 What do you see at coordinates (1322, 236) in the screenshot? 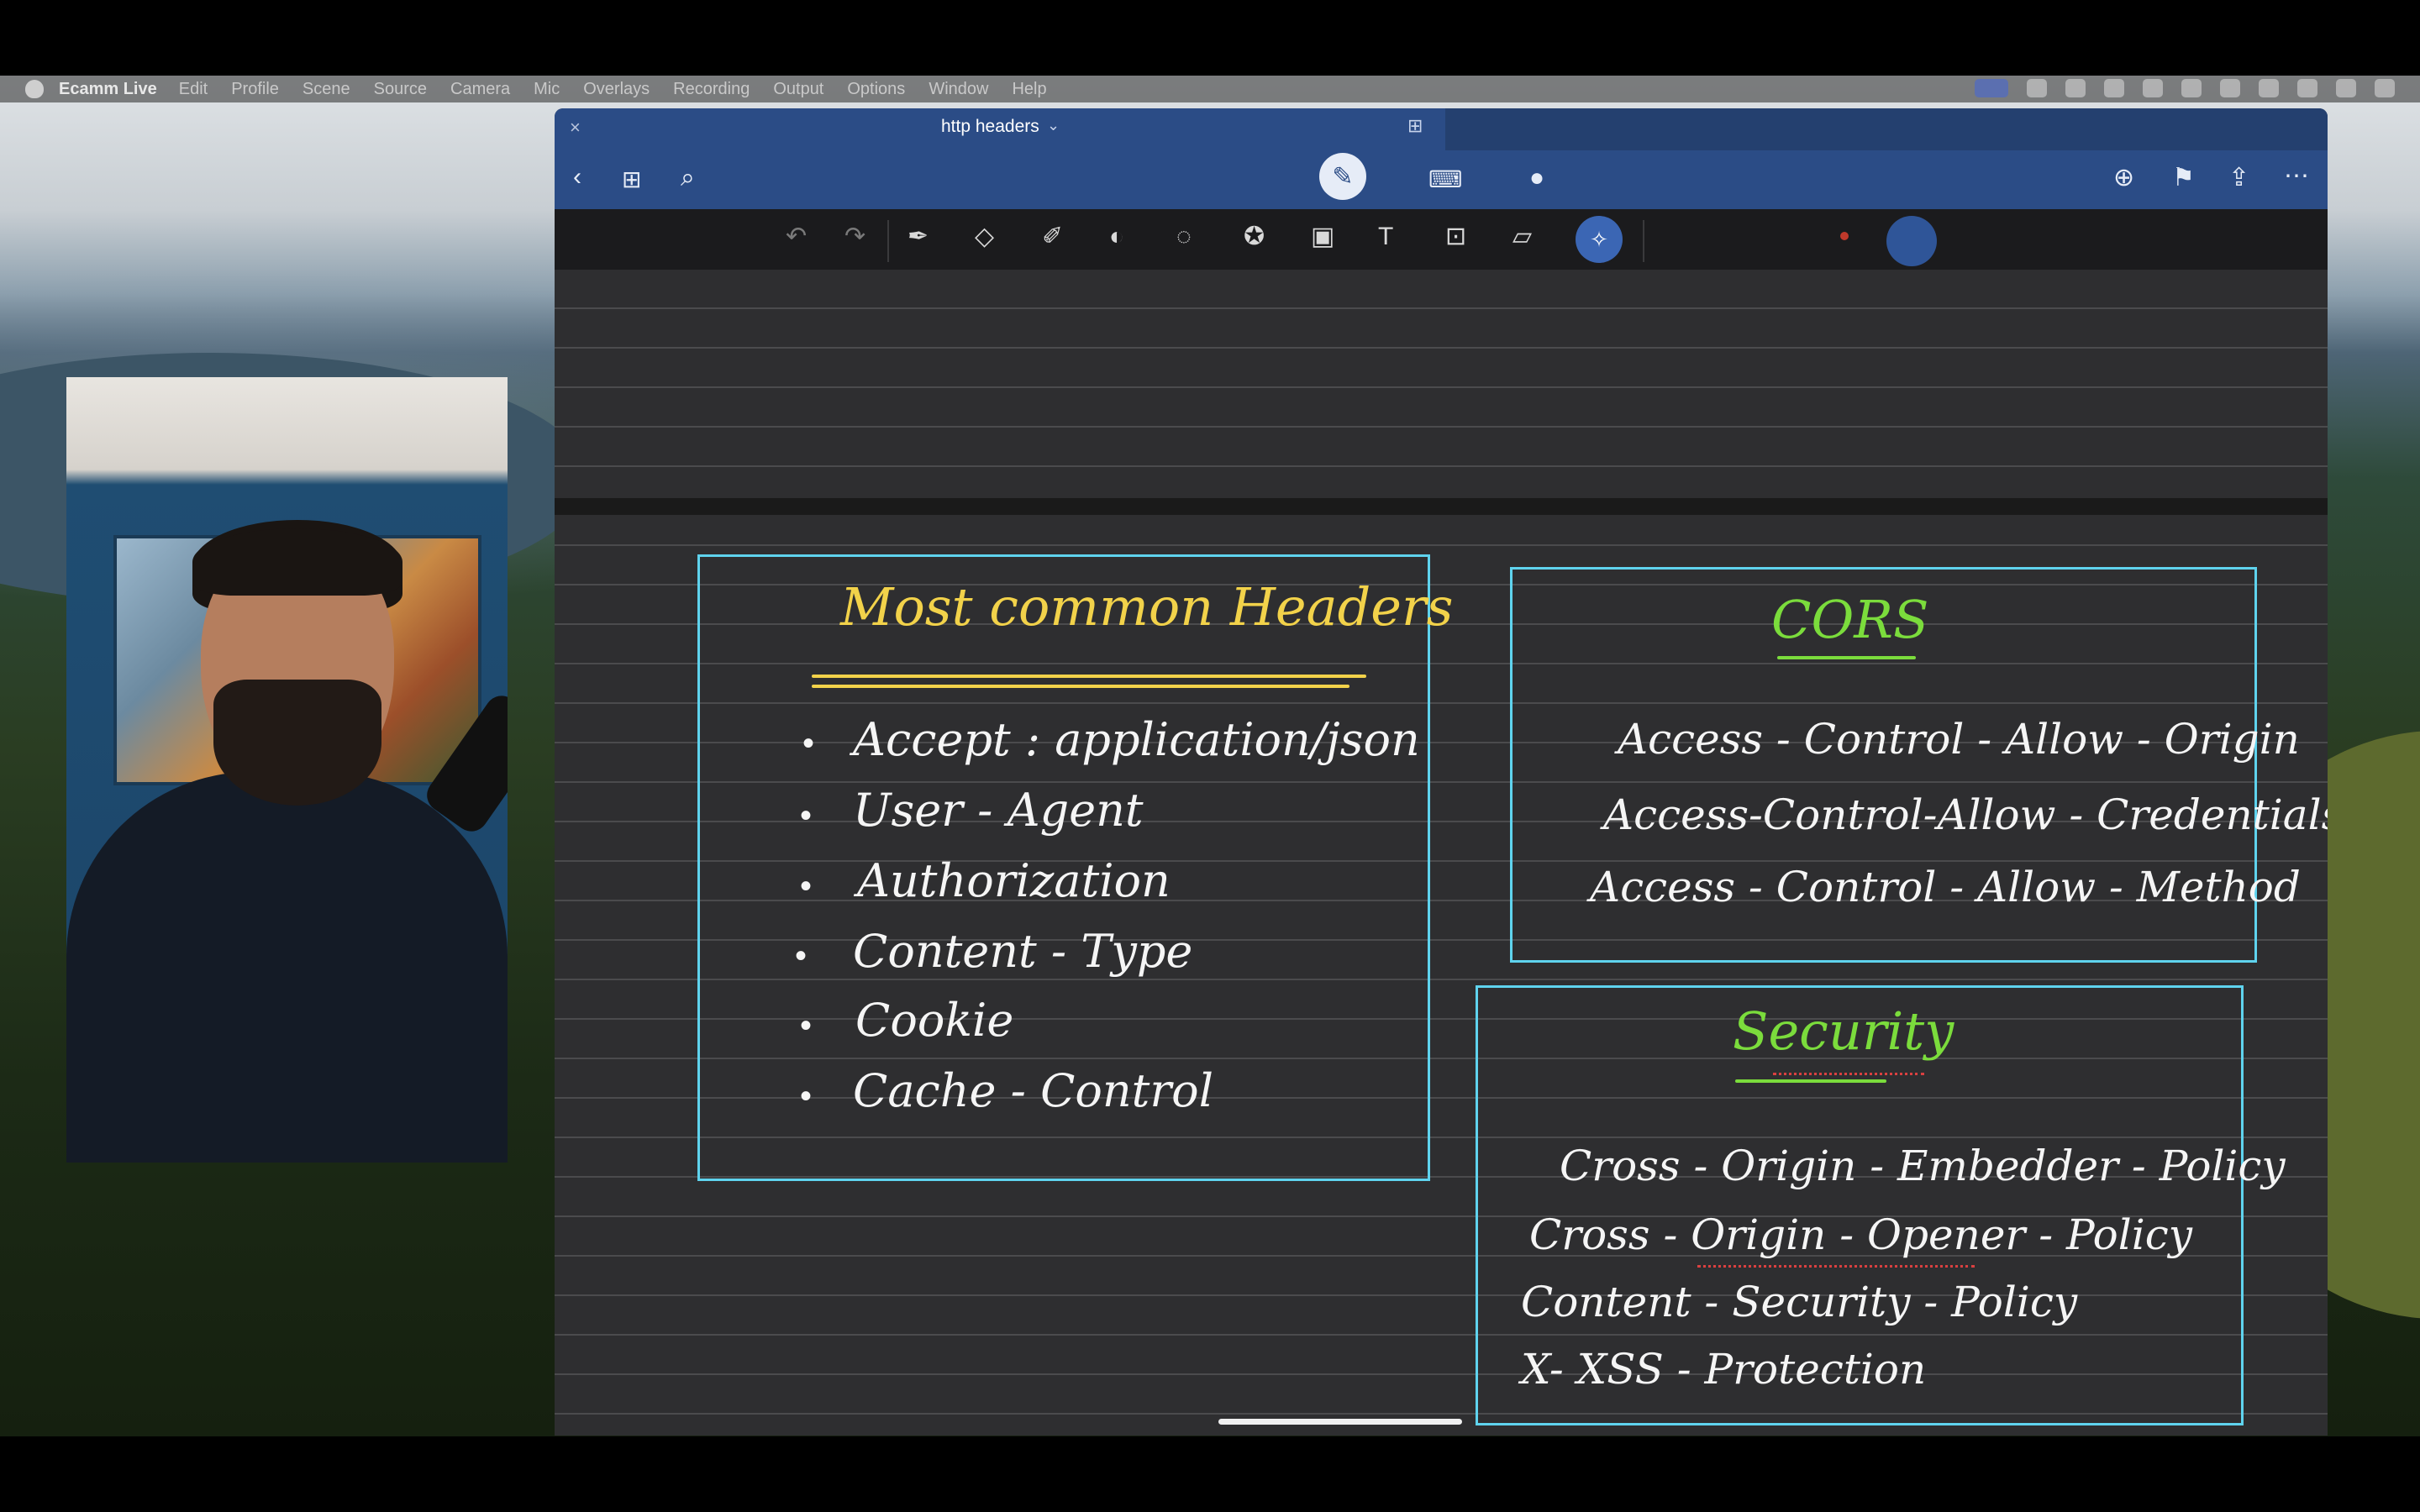
I see `image-tool-icon: ▣` at bounding box center [1322, 236].